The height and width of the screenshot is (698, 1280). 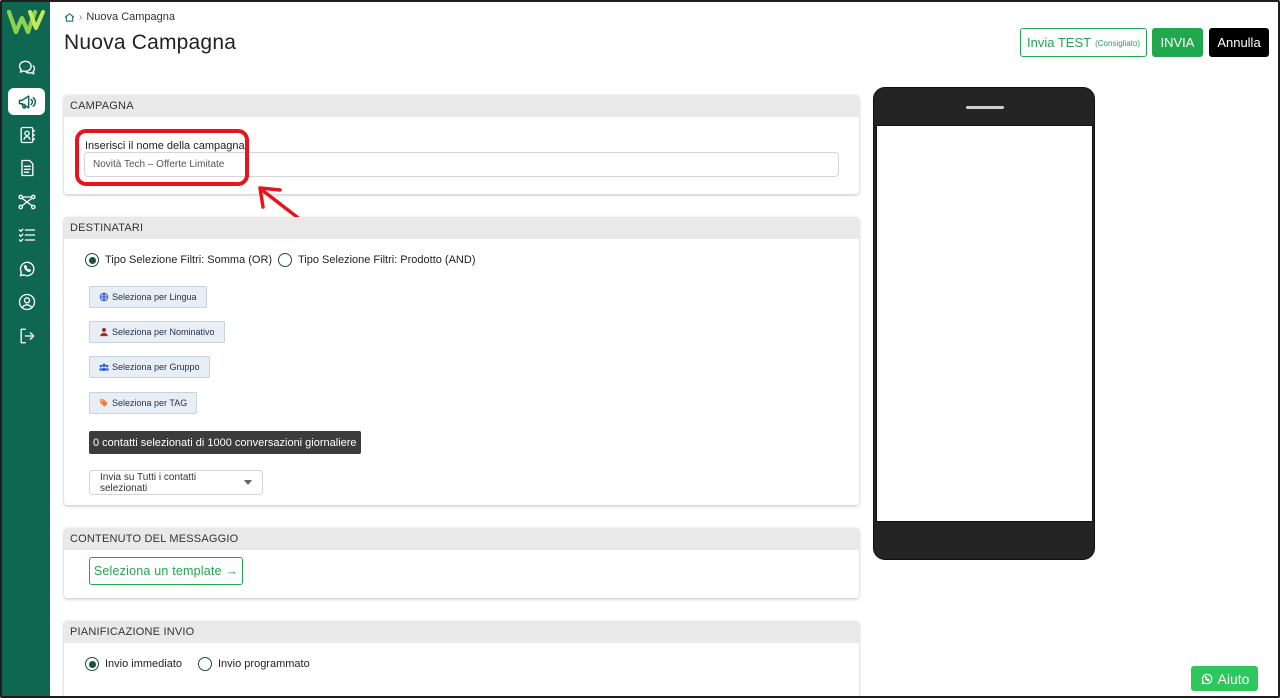 What do you see at coordinates (81, 17) in the screenshot?
I see `chevron-right-icon: ›` at bounding box center [81, 17].